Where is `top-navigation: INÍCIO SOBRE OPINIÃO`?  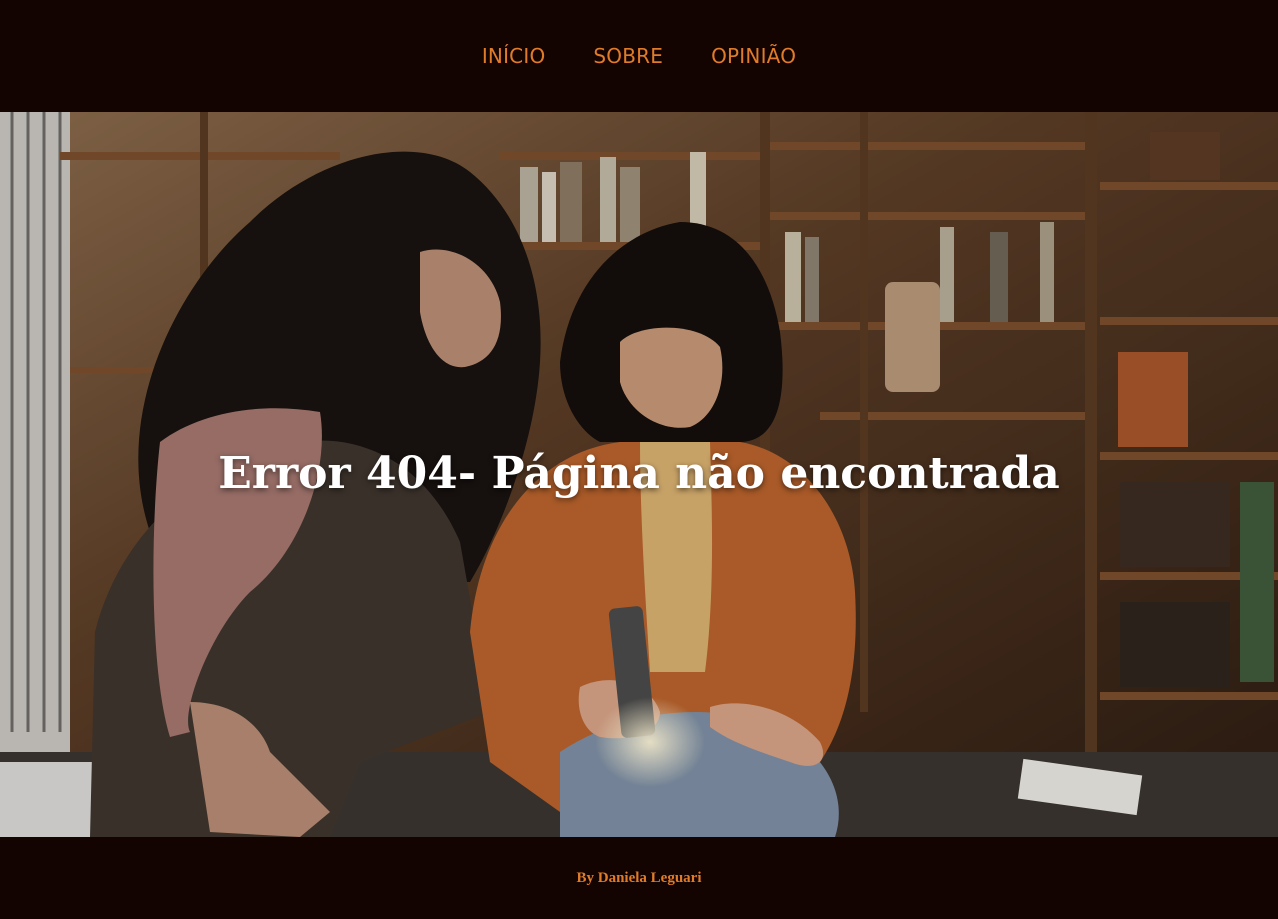
top-navigation: INÍCIO SOBRE OPINIÃO is located at coordinates (639, 56).